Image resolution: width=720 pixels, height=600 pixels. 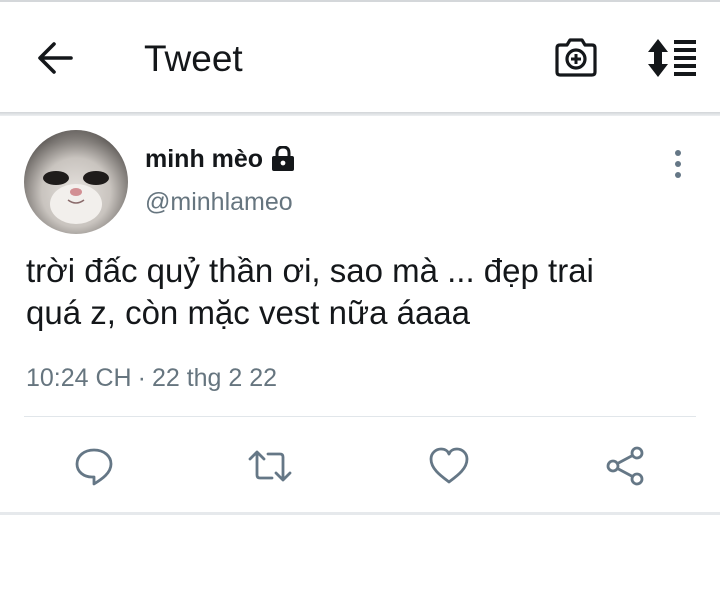 I want to click on page-title: Tweet, so click(x=193, y=58).